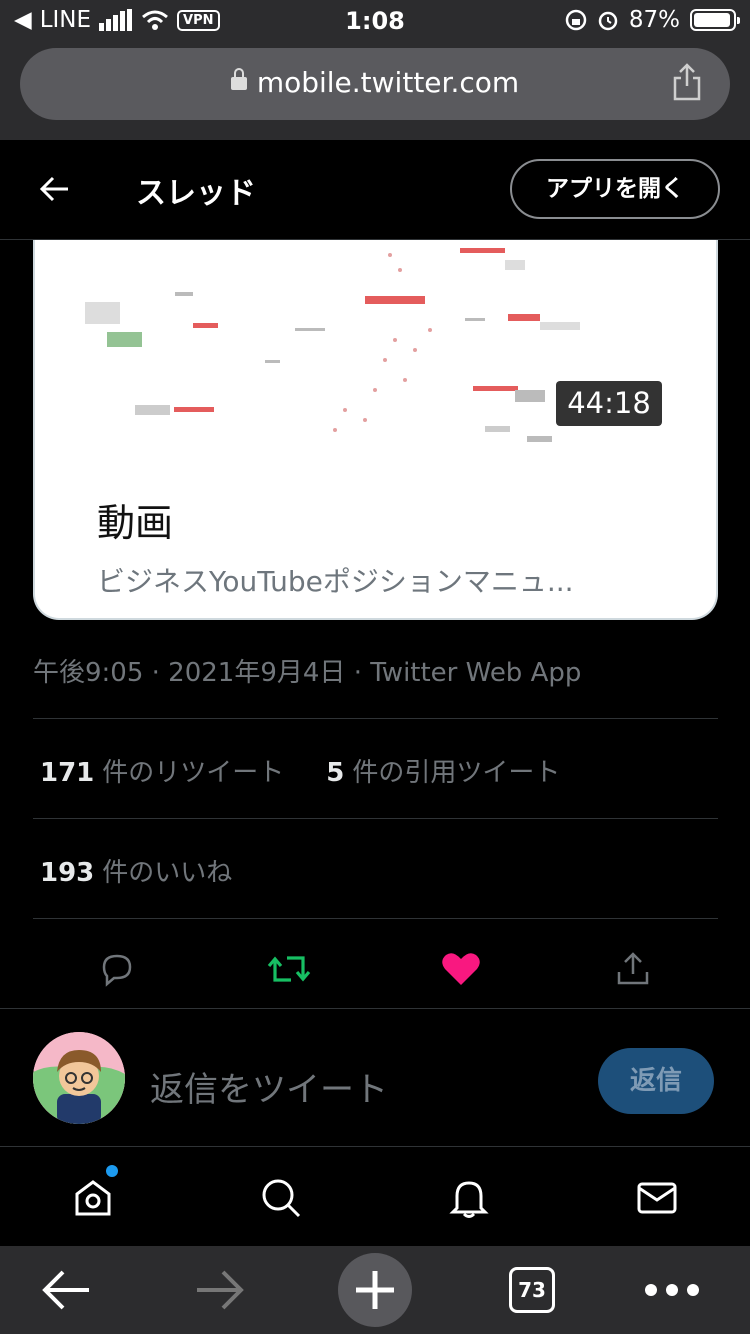 The height and width of the screenshot is (1334, 750). What do you see at coordinates (715, 20) in the screenshot?
I see `battery-icon` at bounding box center [715, 20].